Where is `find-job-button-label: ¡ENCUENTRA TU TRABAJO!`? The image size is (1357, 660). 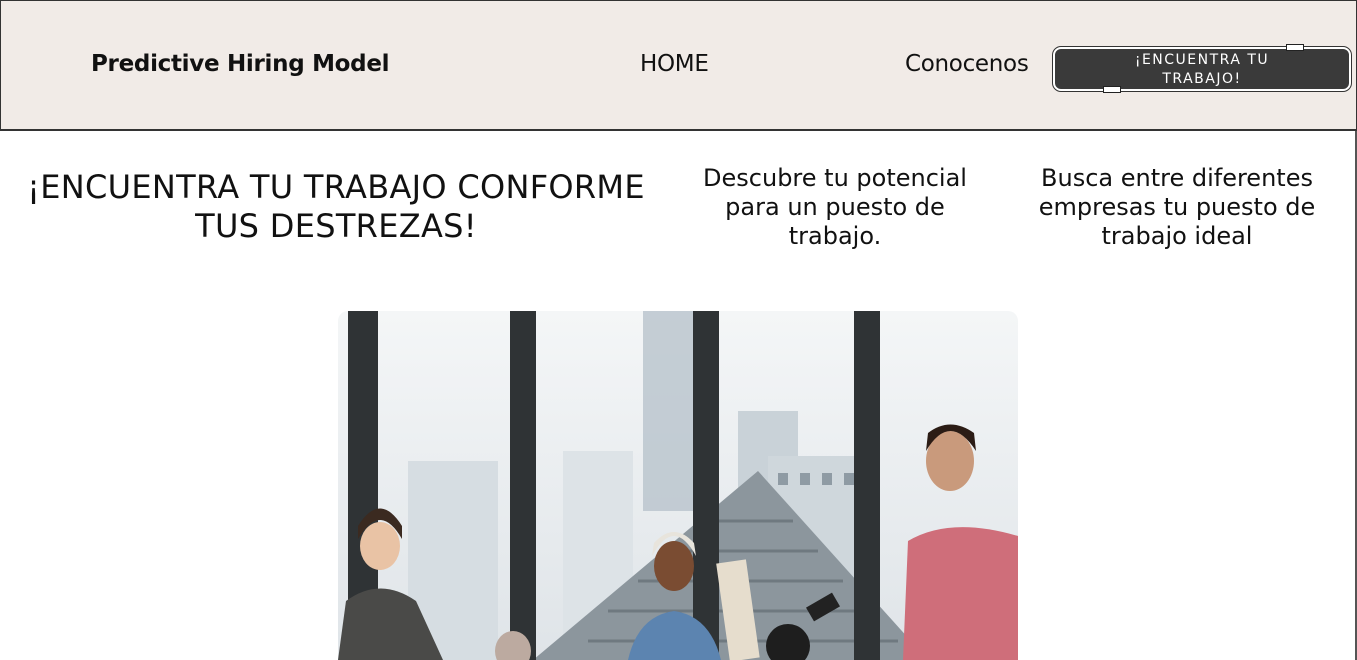 find-job-button-label: ¡ENCUENTRA TU TRABAJO! is located at coordinates (1202, 69).